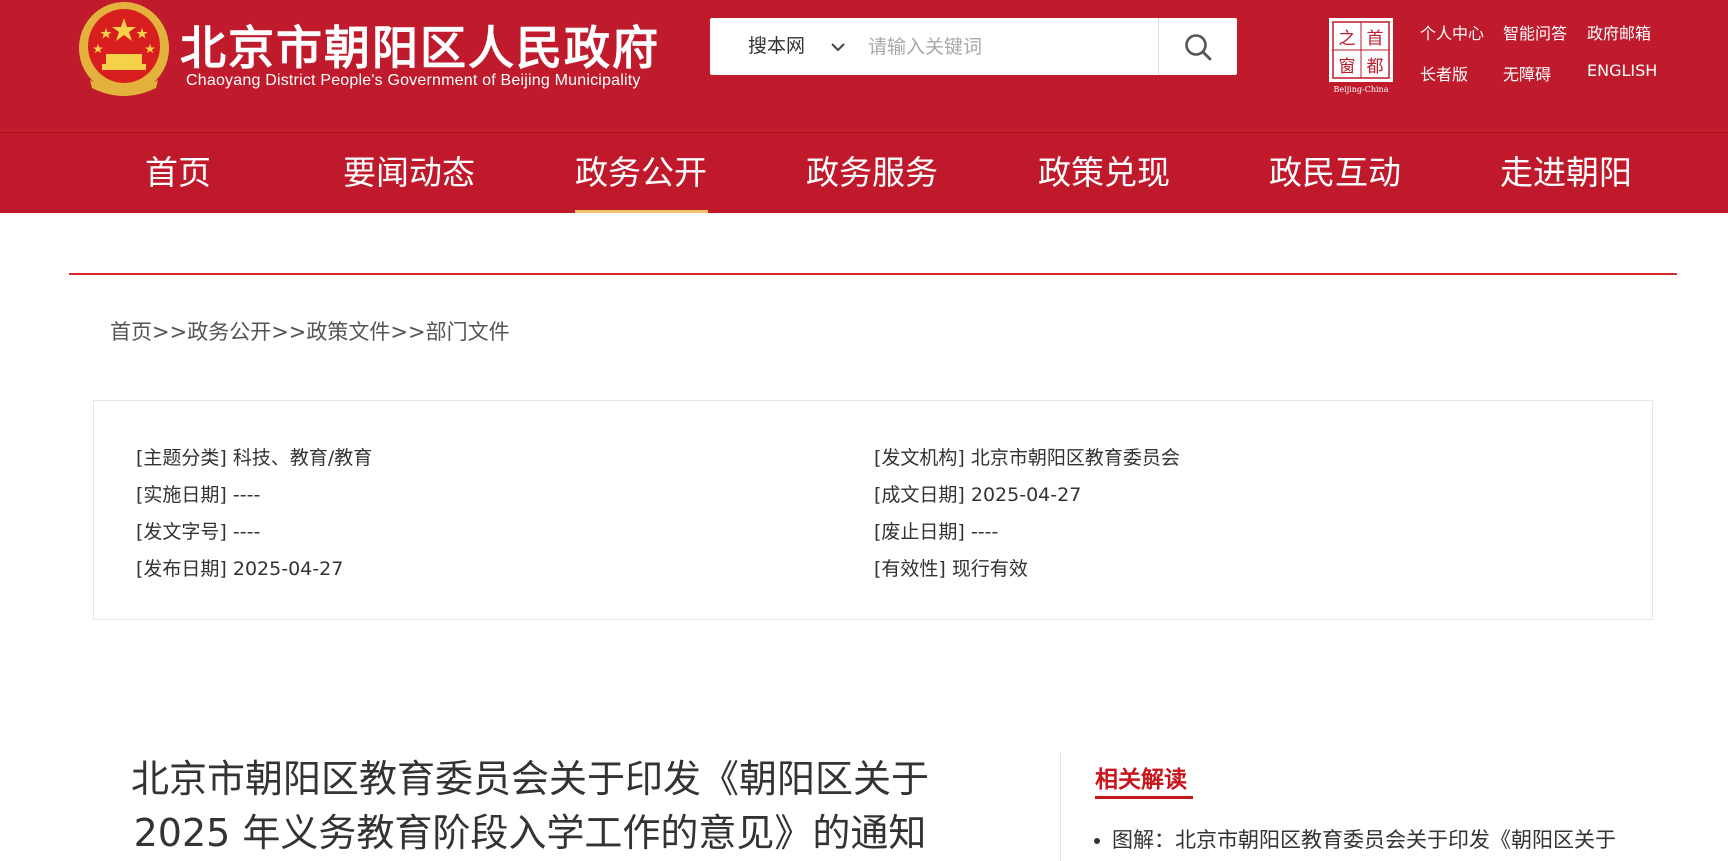 The image size is (1728, 861). What do you see at coordinates (1097, 841) in the screenshot?
I see `bullet-icon` at bounding box center [1097, 841].